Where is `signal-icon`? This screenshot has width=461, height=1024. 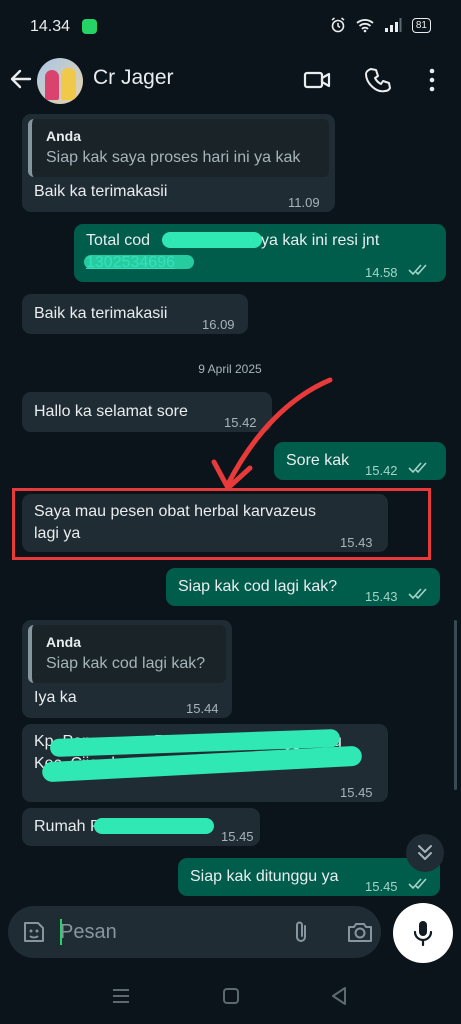 signal-icon is located at coordinates (393, 25).